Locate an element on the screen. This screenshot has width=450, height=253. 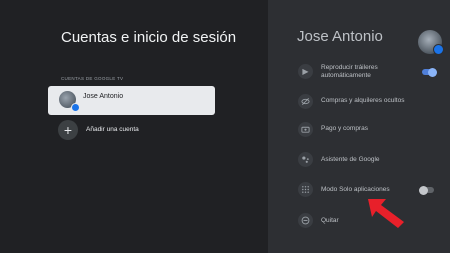
account-name: Jose Antonio is located at coordinates (103, 96).